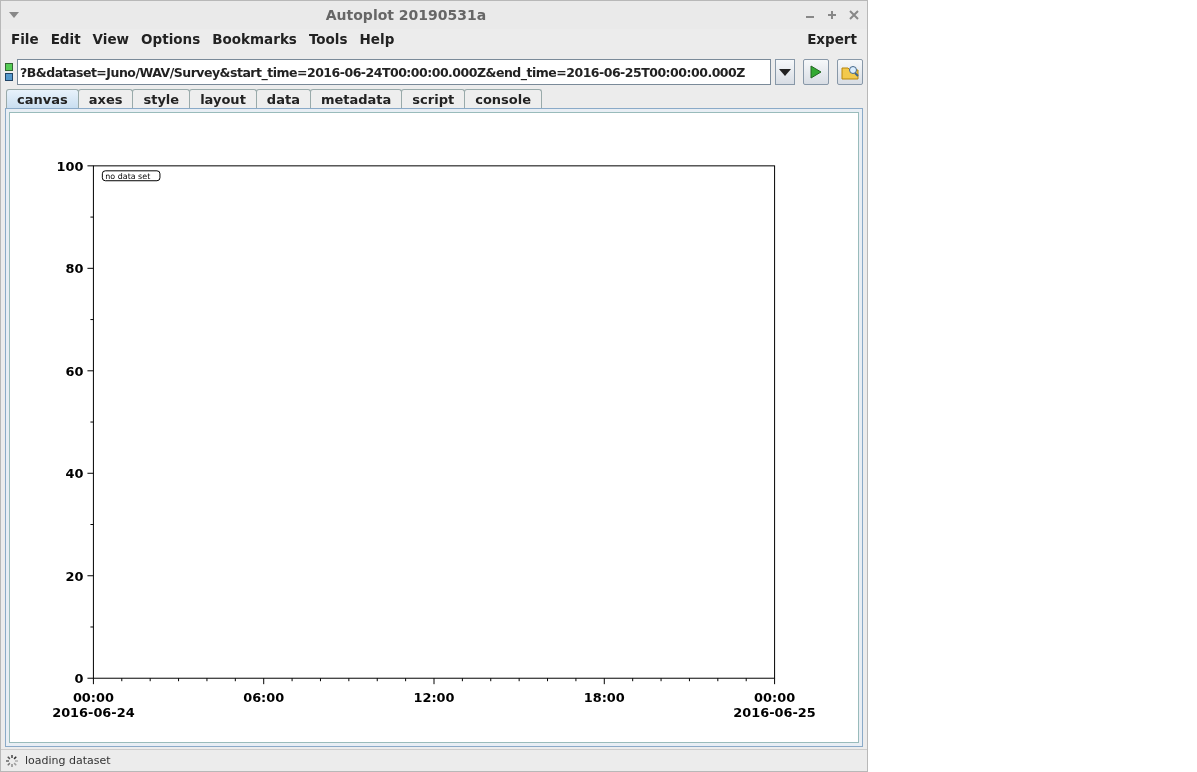 The height and width of the screenshot is (772, 1197). I want to click on tab: canvas, so click(42, 98).